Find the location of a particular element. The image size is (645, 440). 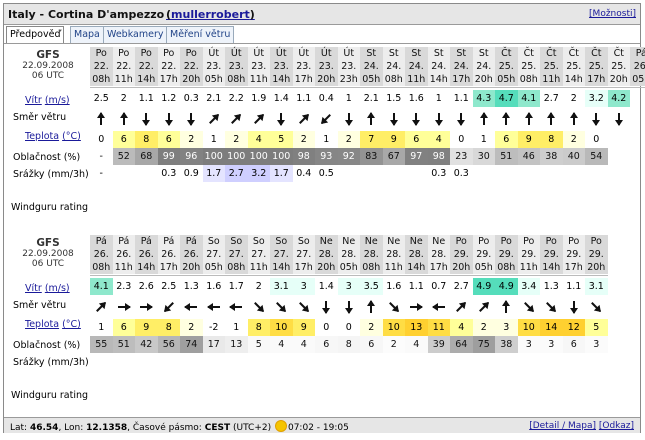

row-label-wind: Vítr (m/s) is located at coordinates (48, 100).